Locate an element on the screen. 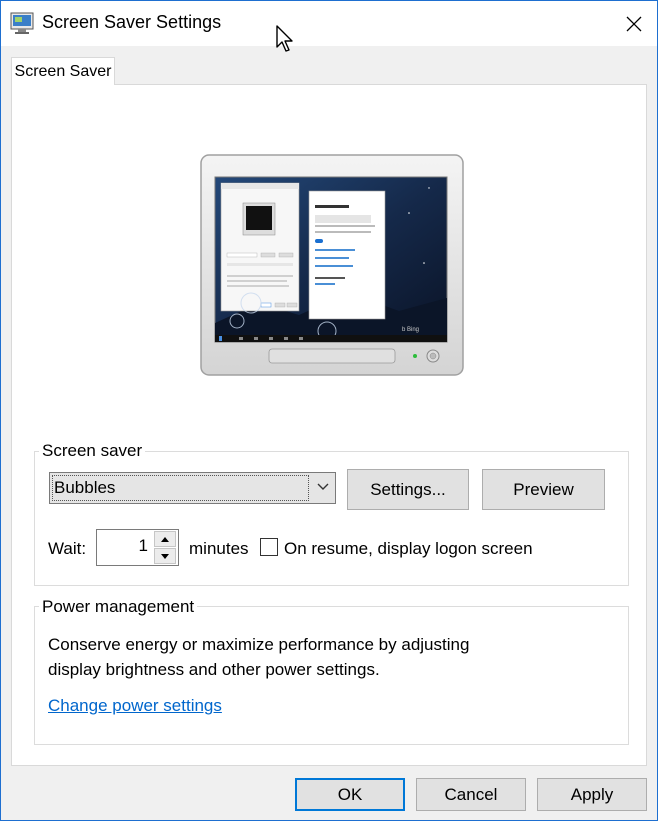 Image resolution: width=658 pixels, height=821 pixels. wait-minutes-stepper: 1 is located at coordinates (137, 547).